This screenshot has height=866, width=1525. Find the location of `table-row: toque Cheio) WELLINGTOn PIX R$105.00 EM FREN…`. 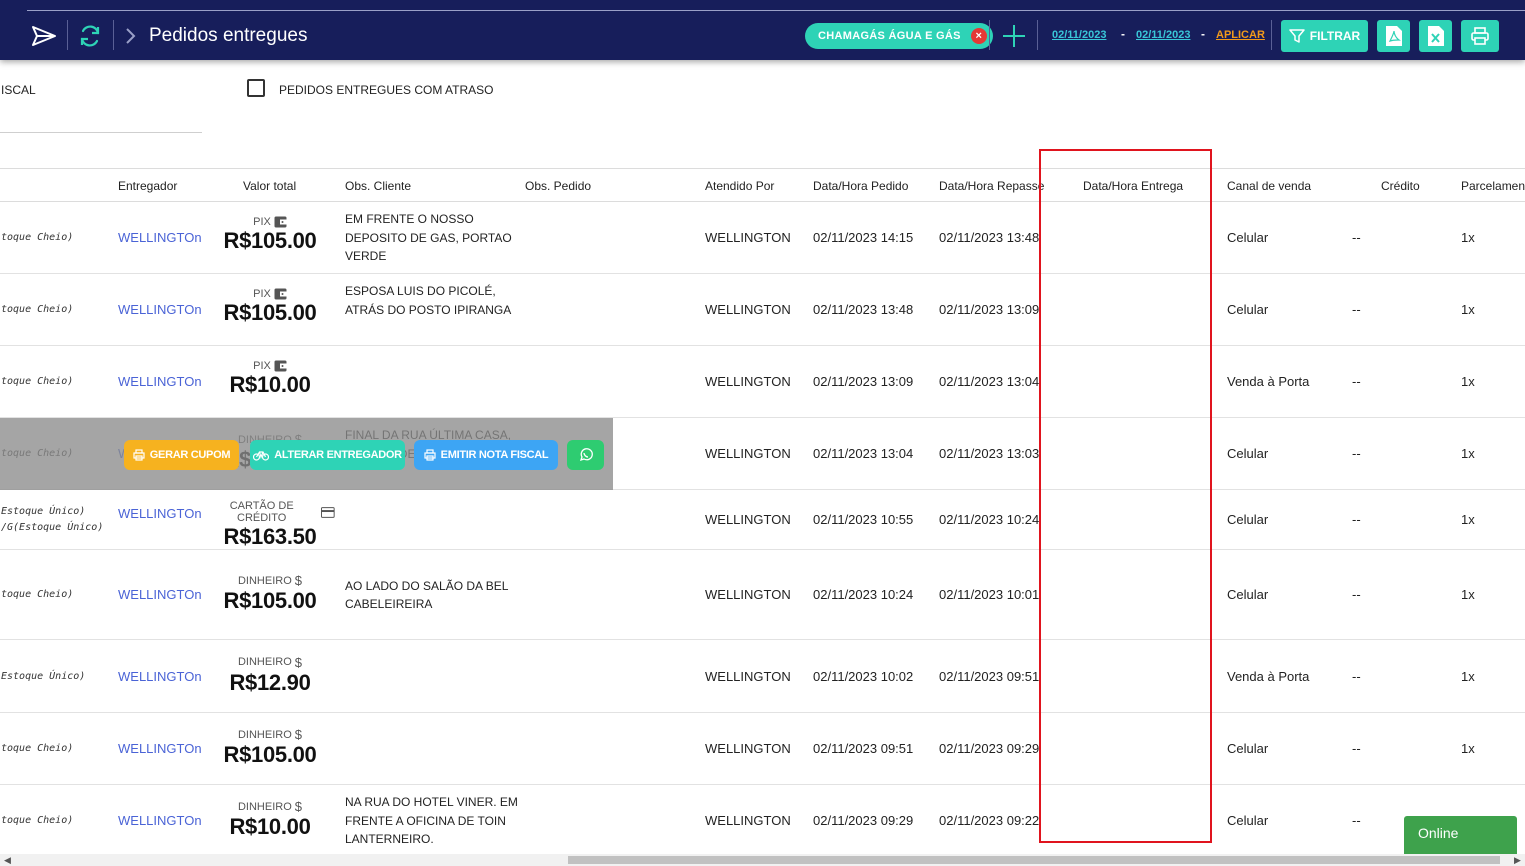

table-row: toque Cheio) WELLINGTOn PIX R$105.00 EM FREN… is located at coordinates (762, 238).